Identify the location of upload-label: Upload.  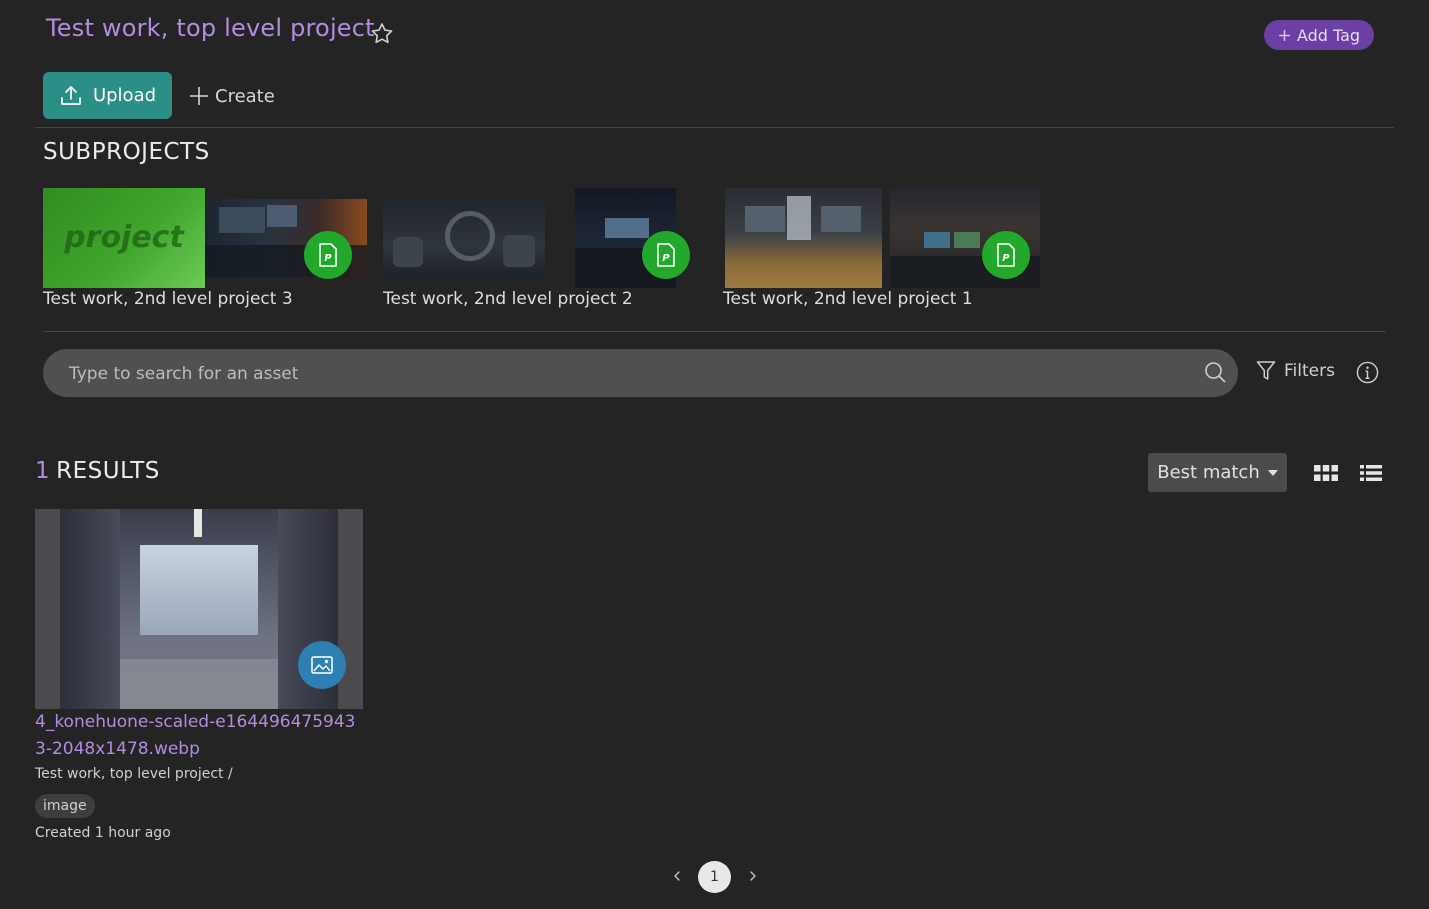
(124, 95).